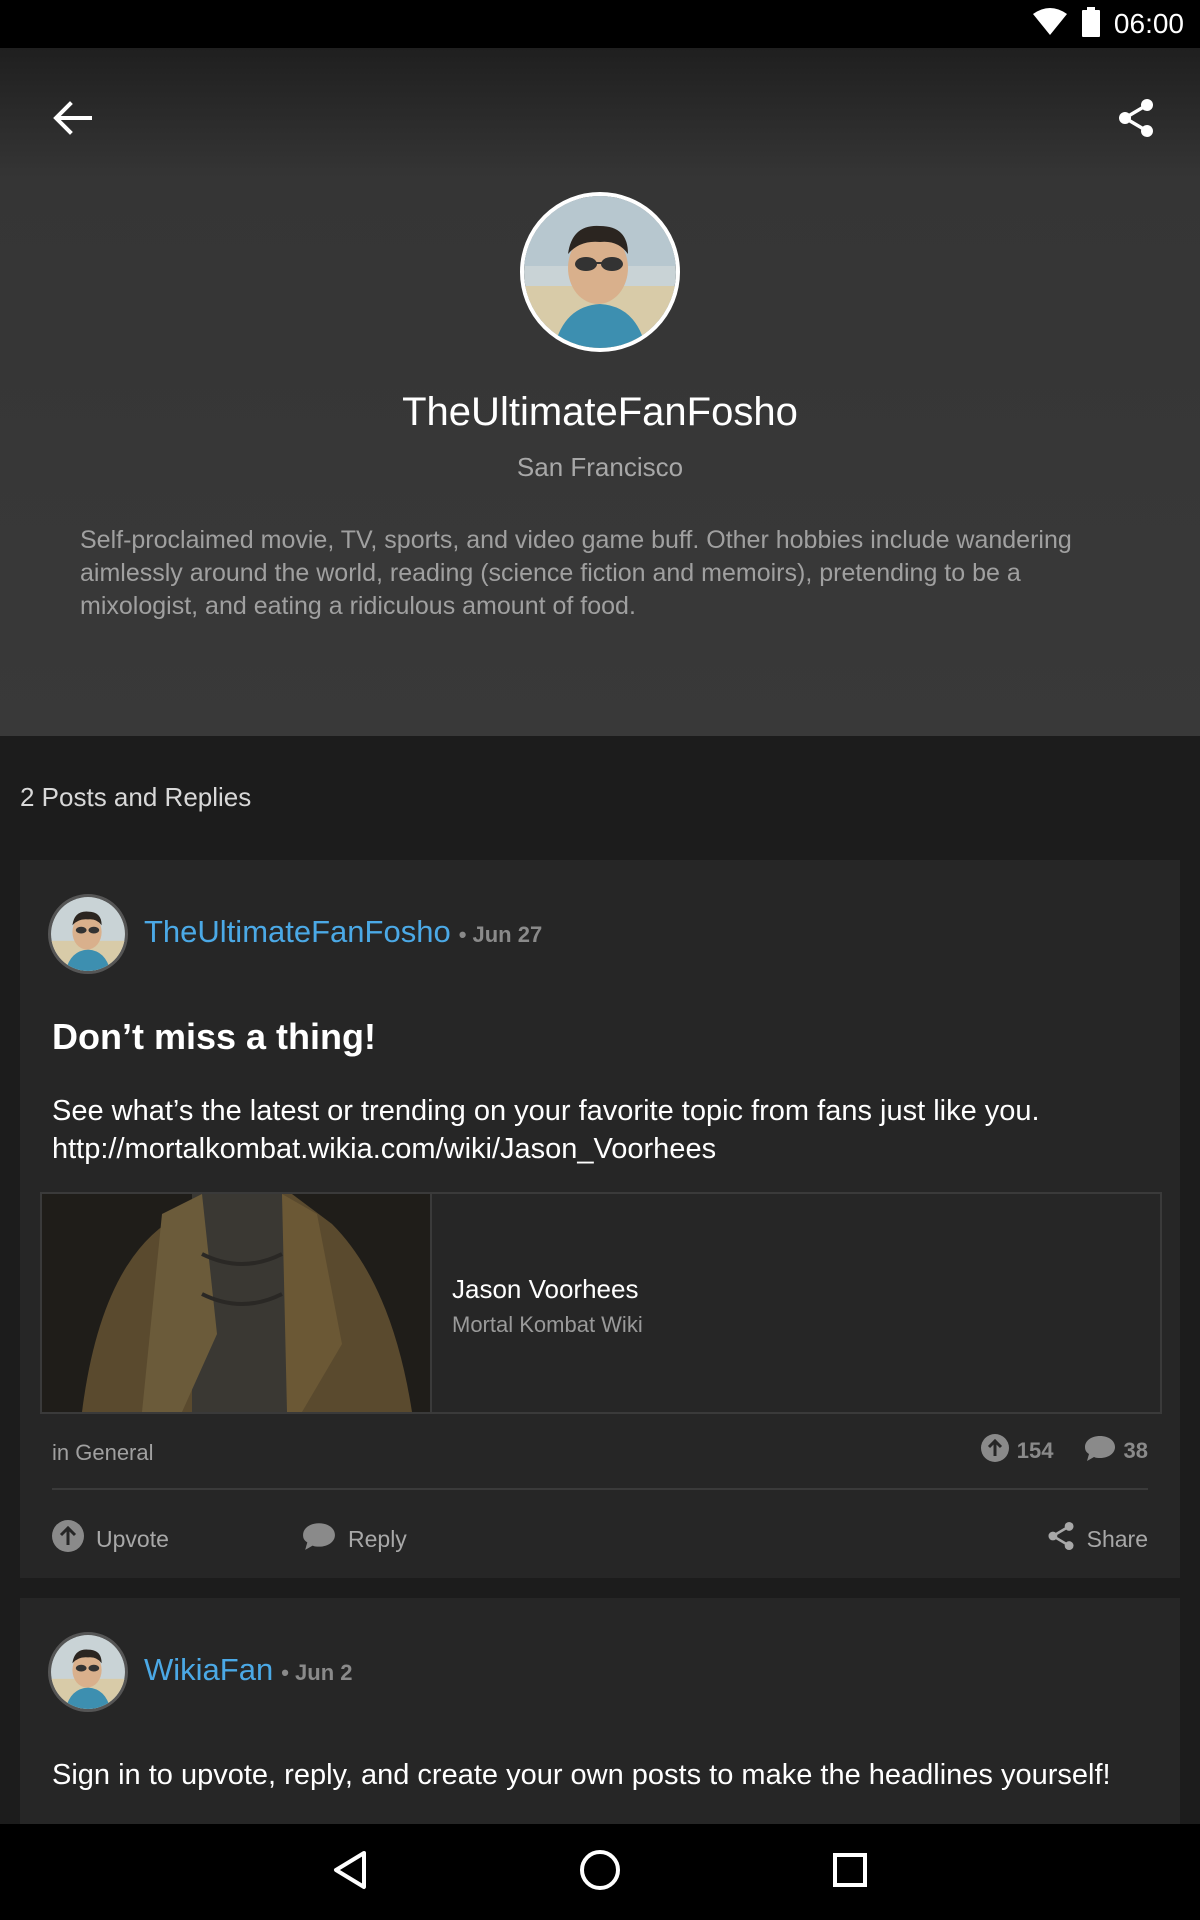  Describe the element at coordinates (103, 1453) in the screenshot. I see `post-category: in General` at that location.